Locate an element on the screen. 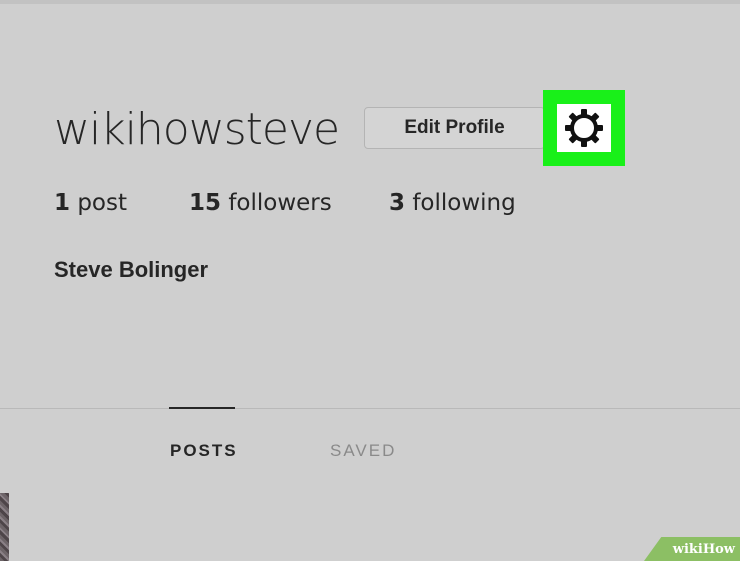 The height and width of the screenshot is (561, 740). followers-stat: 15 followers is located at coordinates (260, 203).